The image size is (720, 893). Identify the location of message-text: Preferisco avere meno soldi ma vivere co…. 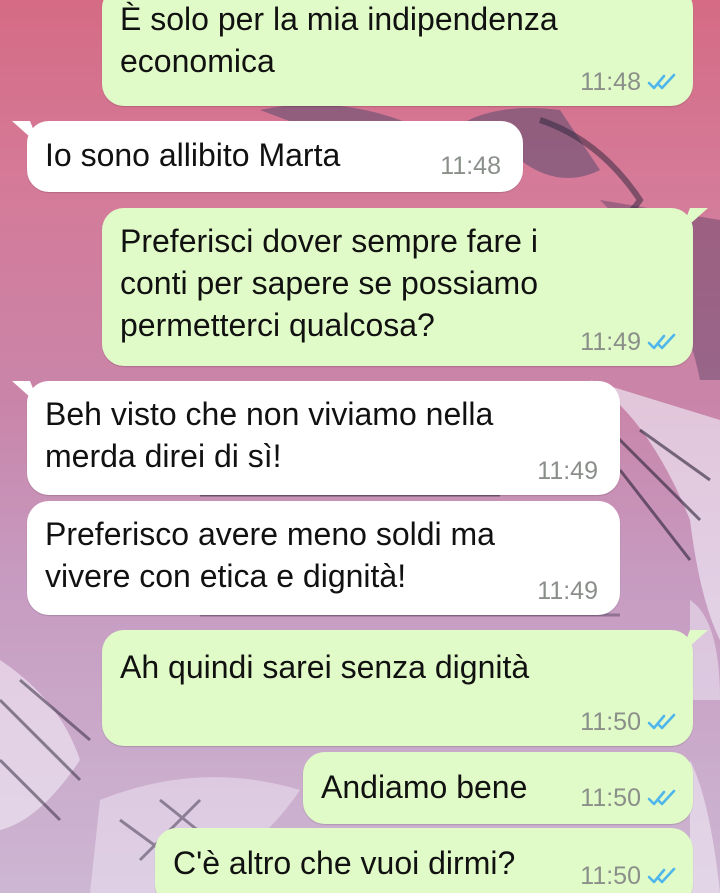
(270, 555).